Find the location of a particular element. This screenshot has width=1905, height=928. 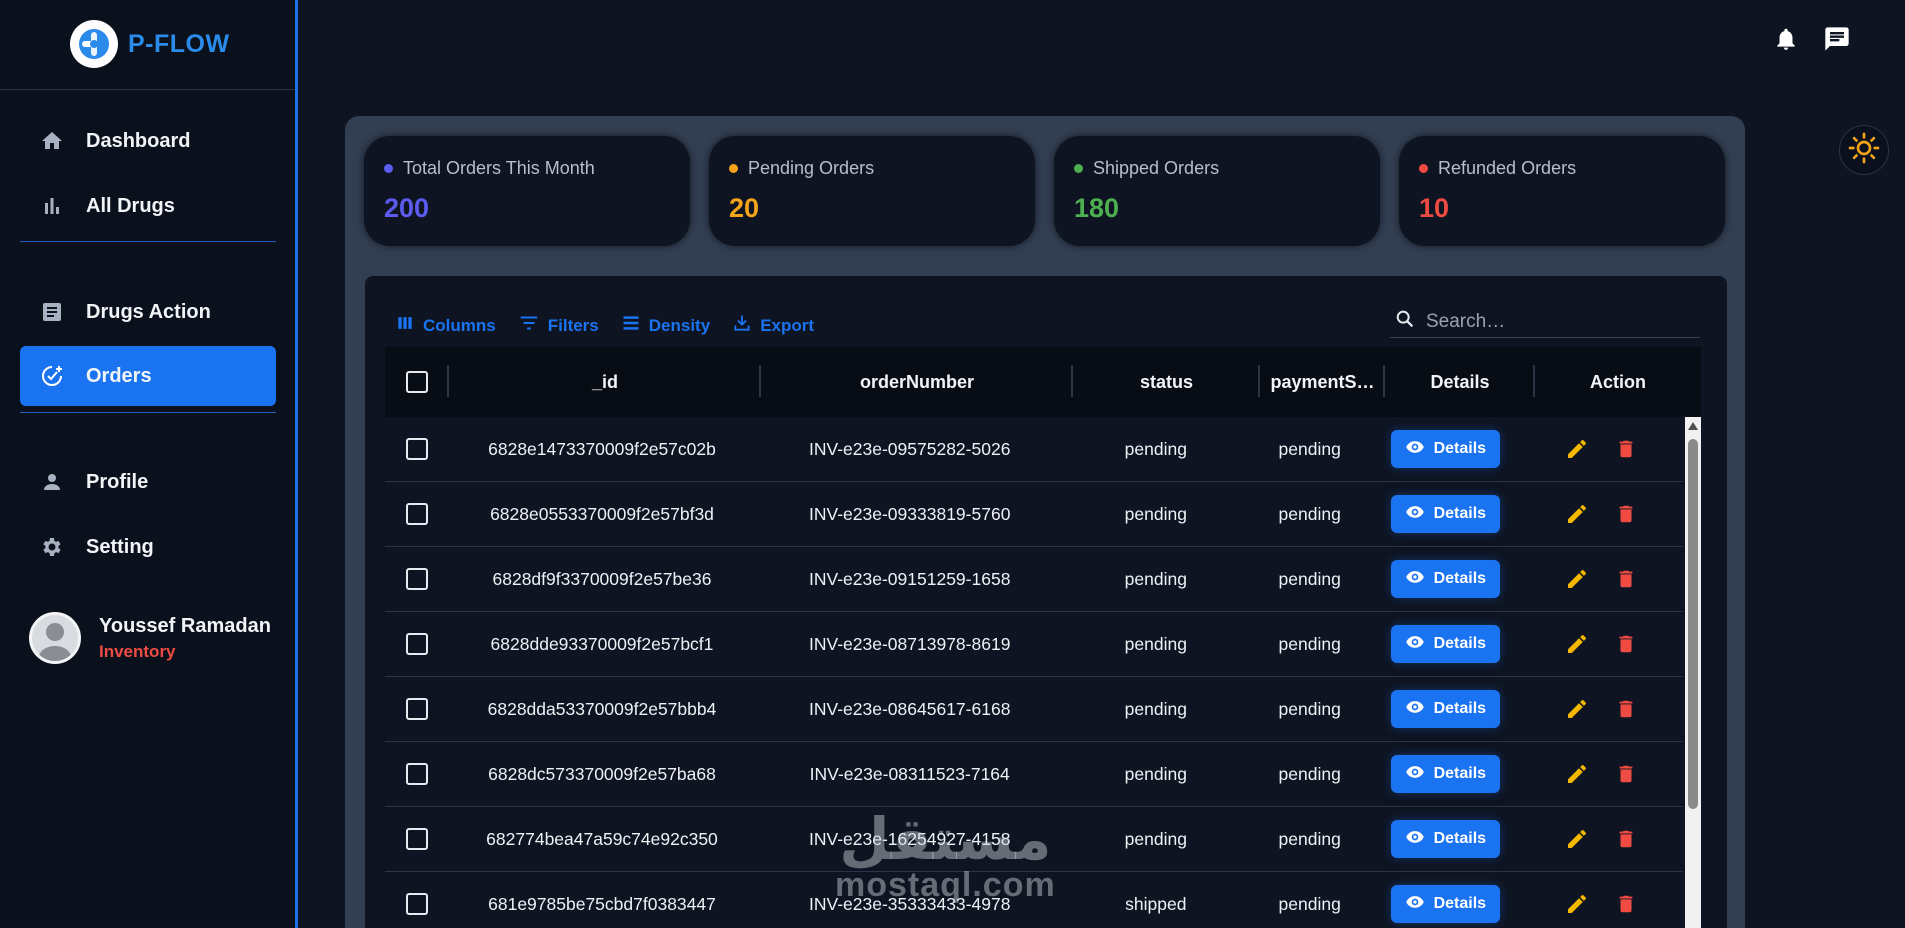

sidebar-item-dashboard: Dashboard is located at coordinates (148, 141).